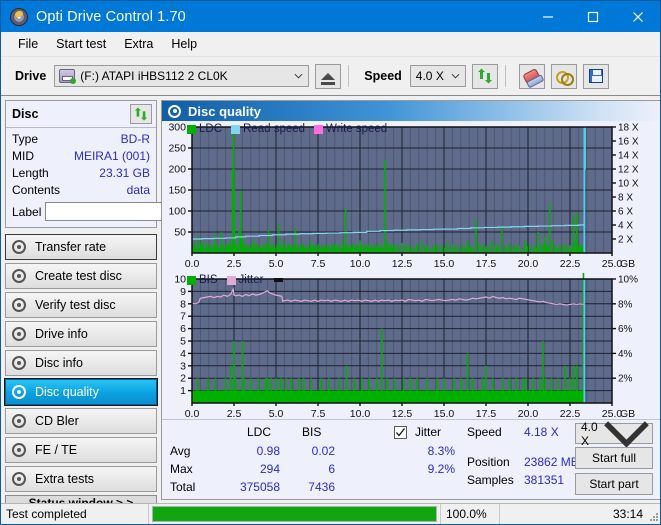 The image size is (661, 525). I want to click on svg-text: 100, so click(177, 212).